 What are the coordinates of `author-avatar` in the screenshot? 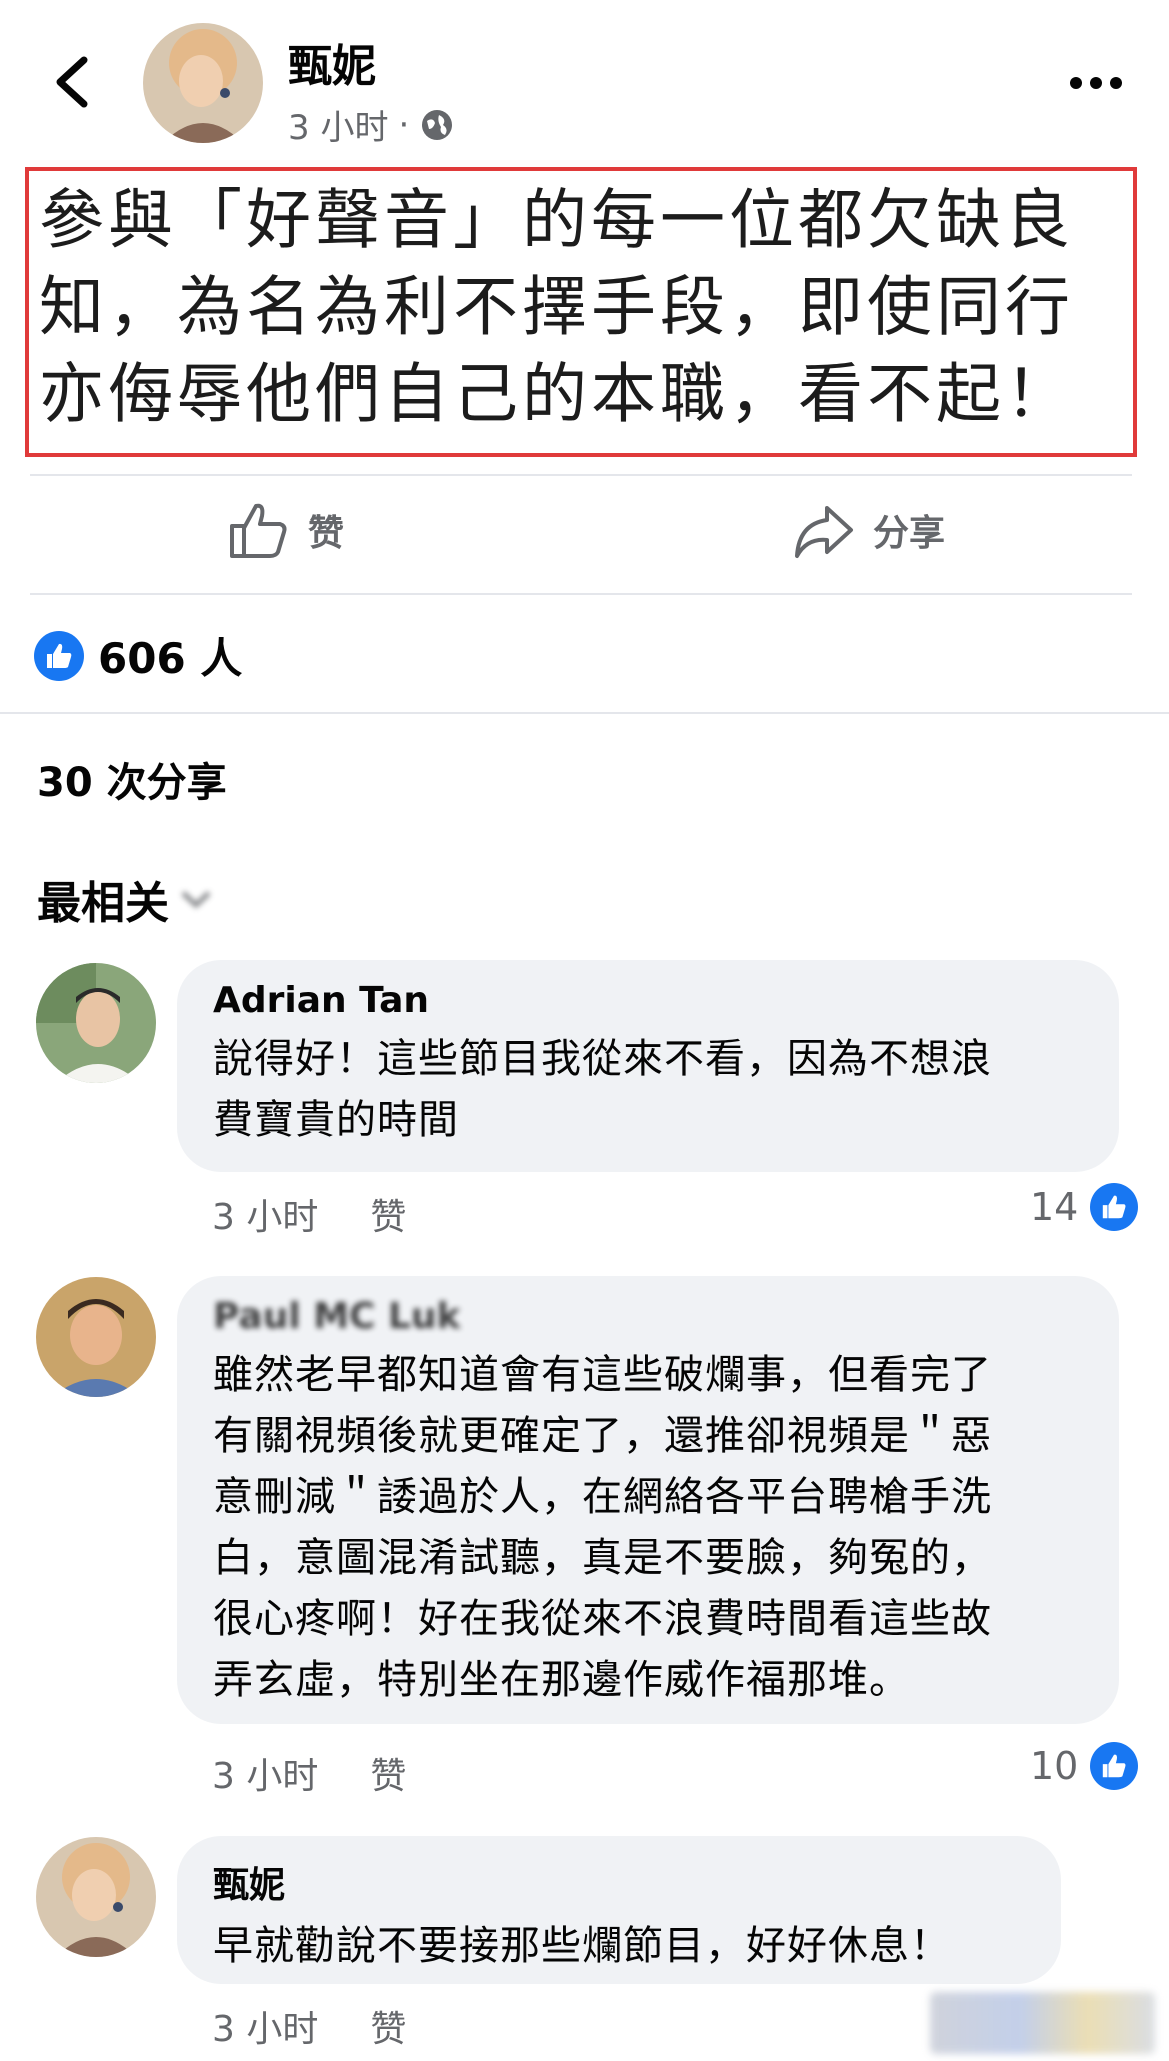 It's located at (203, 83).